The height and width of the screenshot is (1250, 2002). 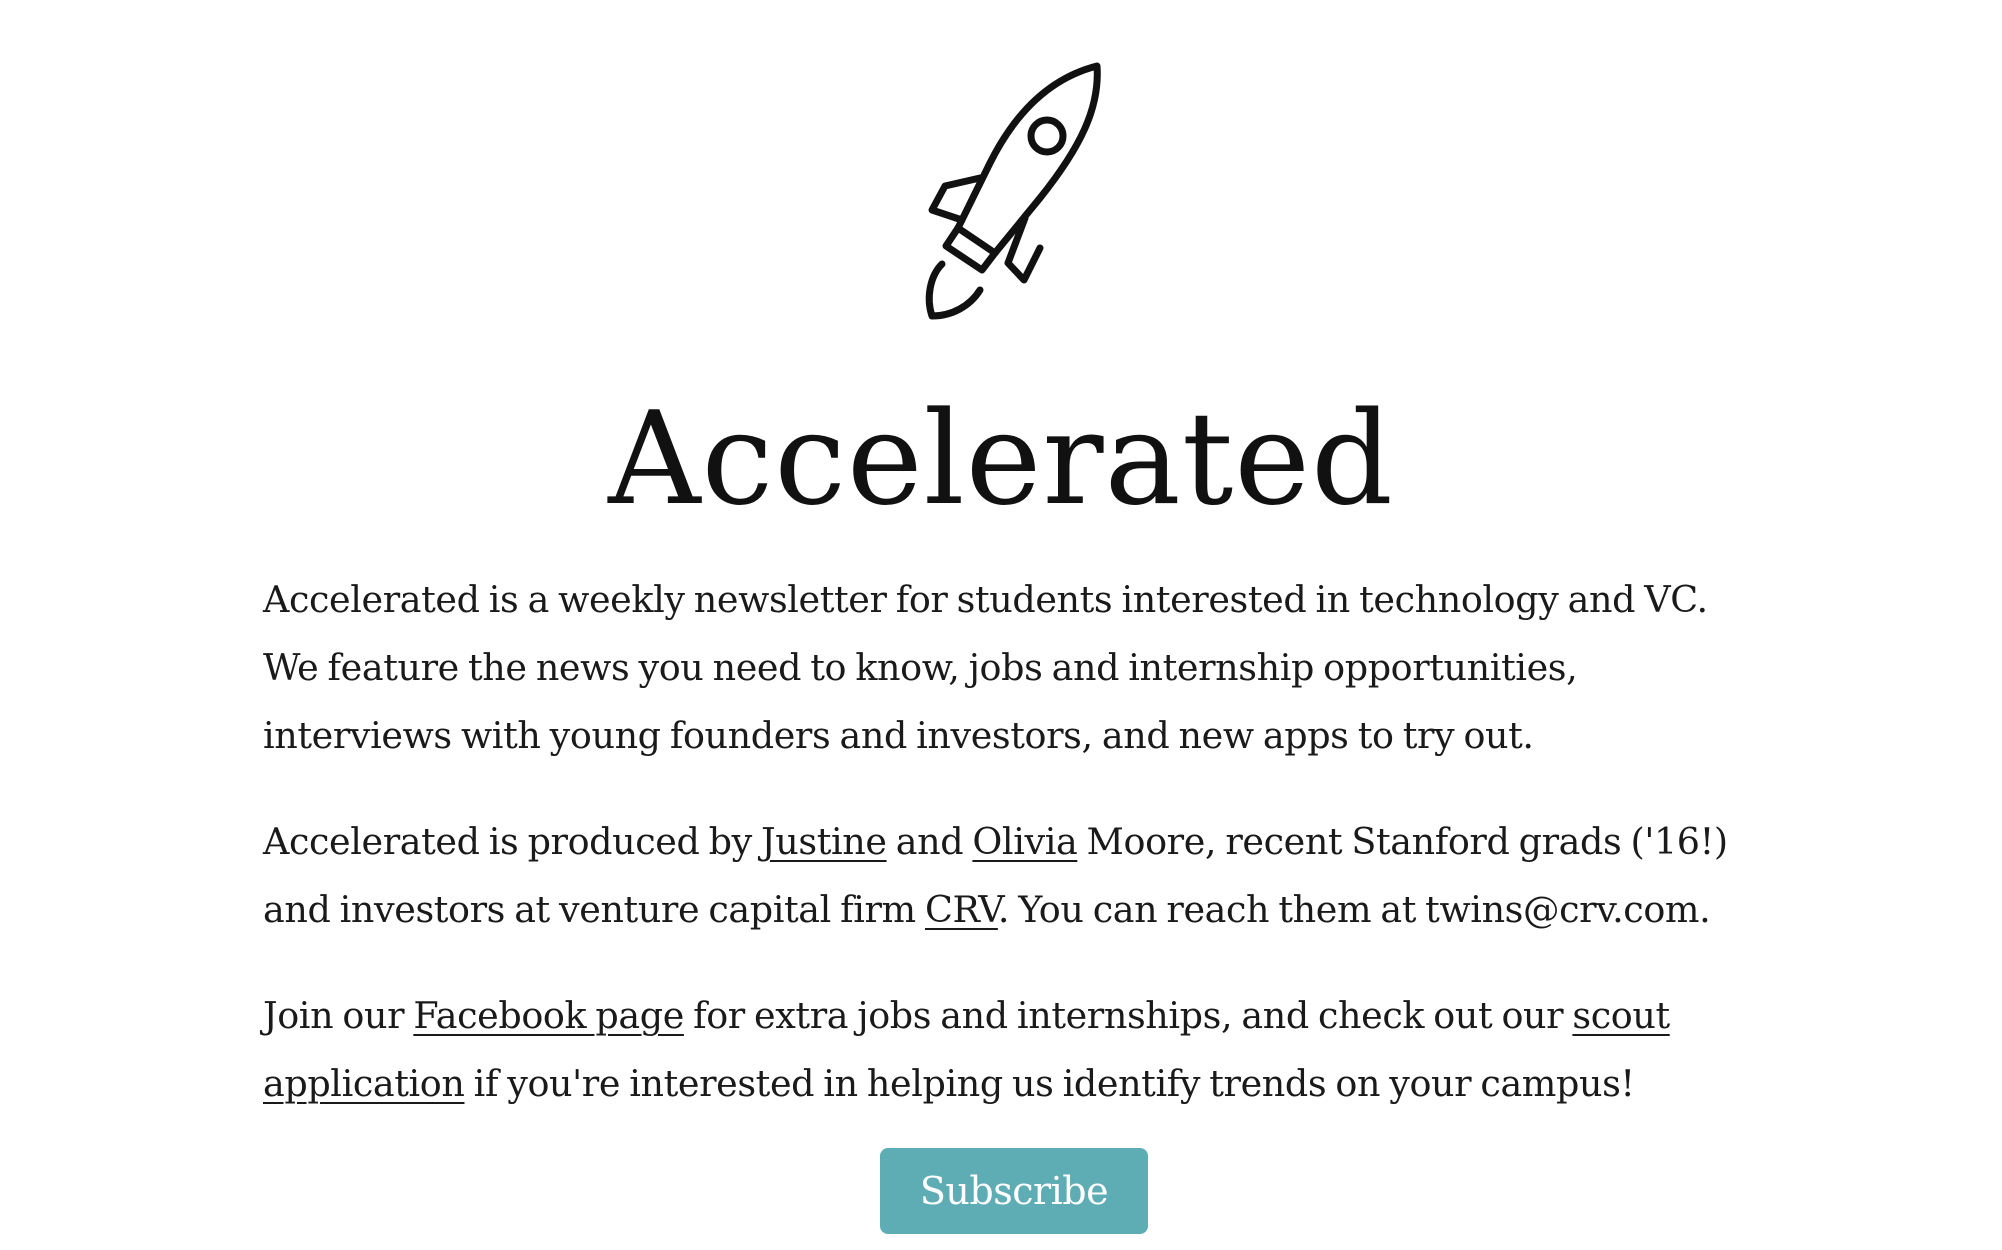 What do you see at coordinates (1014, 1191) in the screenshot?
I see `subscribe-button: Subscribe` at bounding box center [1014, 1191].